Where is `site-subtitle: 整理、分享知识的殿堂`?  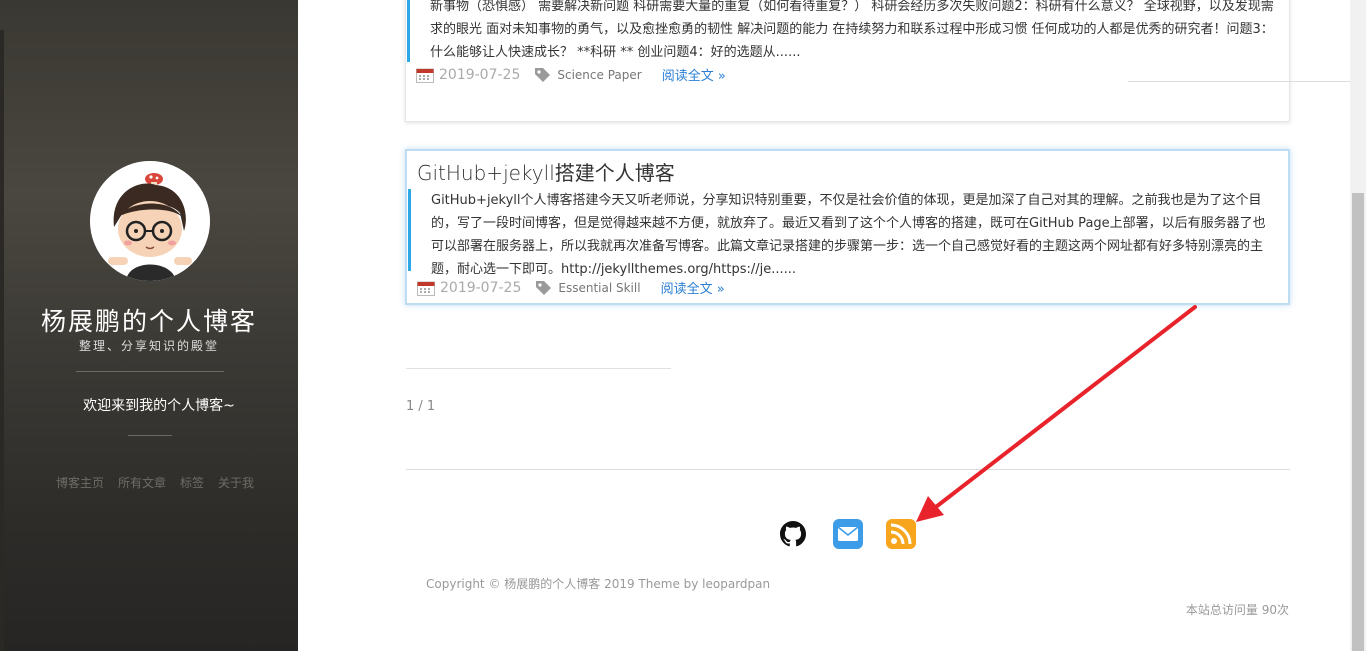
site-subtitle: 整理、分享知识的殿堂 is located at coordinates (148, 346).